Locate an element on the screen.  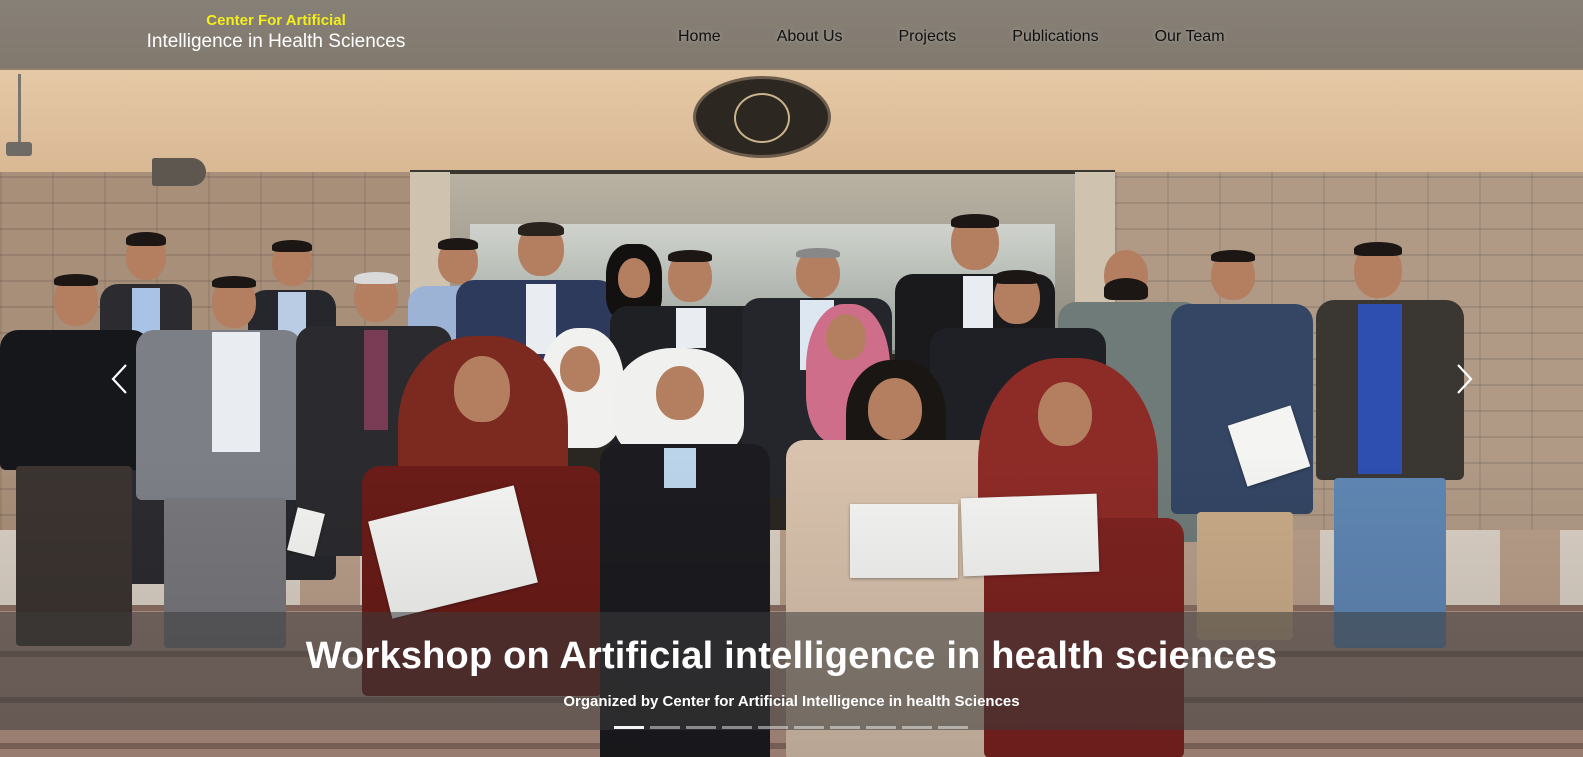
carousel-indicators is located at coordinates (791, 727).